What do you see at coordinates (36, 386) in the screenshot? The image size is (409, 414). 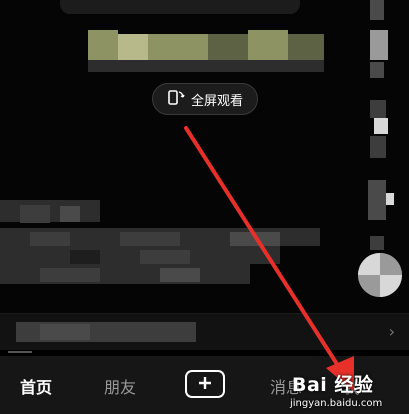 I see `nav-home: 首页` at bounding box center [36, 386].